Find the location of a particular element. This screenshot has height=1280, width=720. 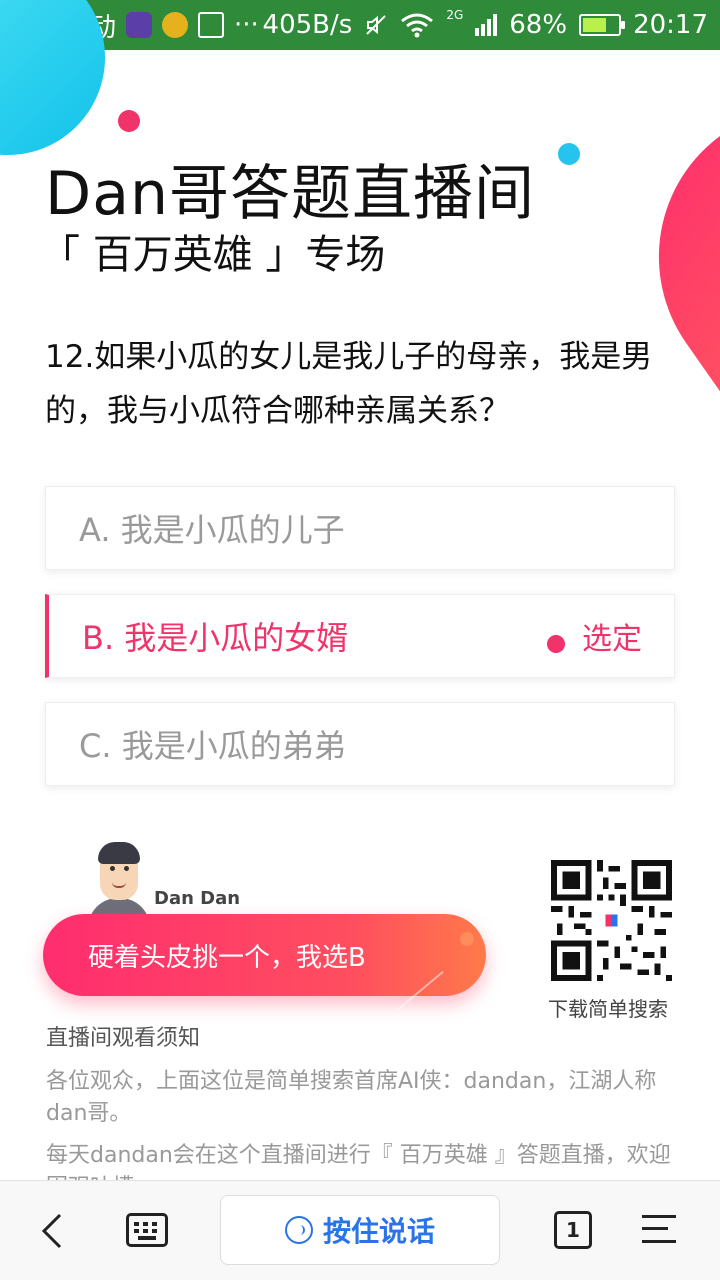

option-c: C. 我是小瓜的弟弟 is located at coordinates (360, 744).